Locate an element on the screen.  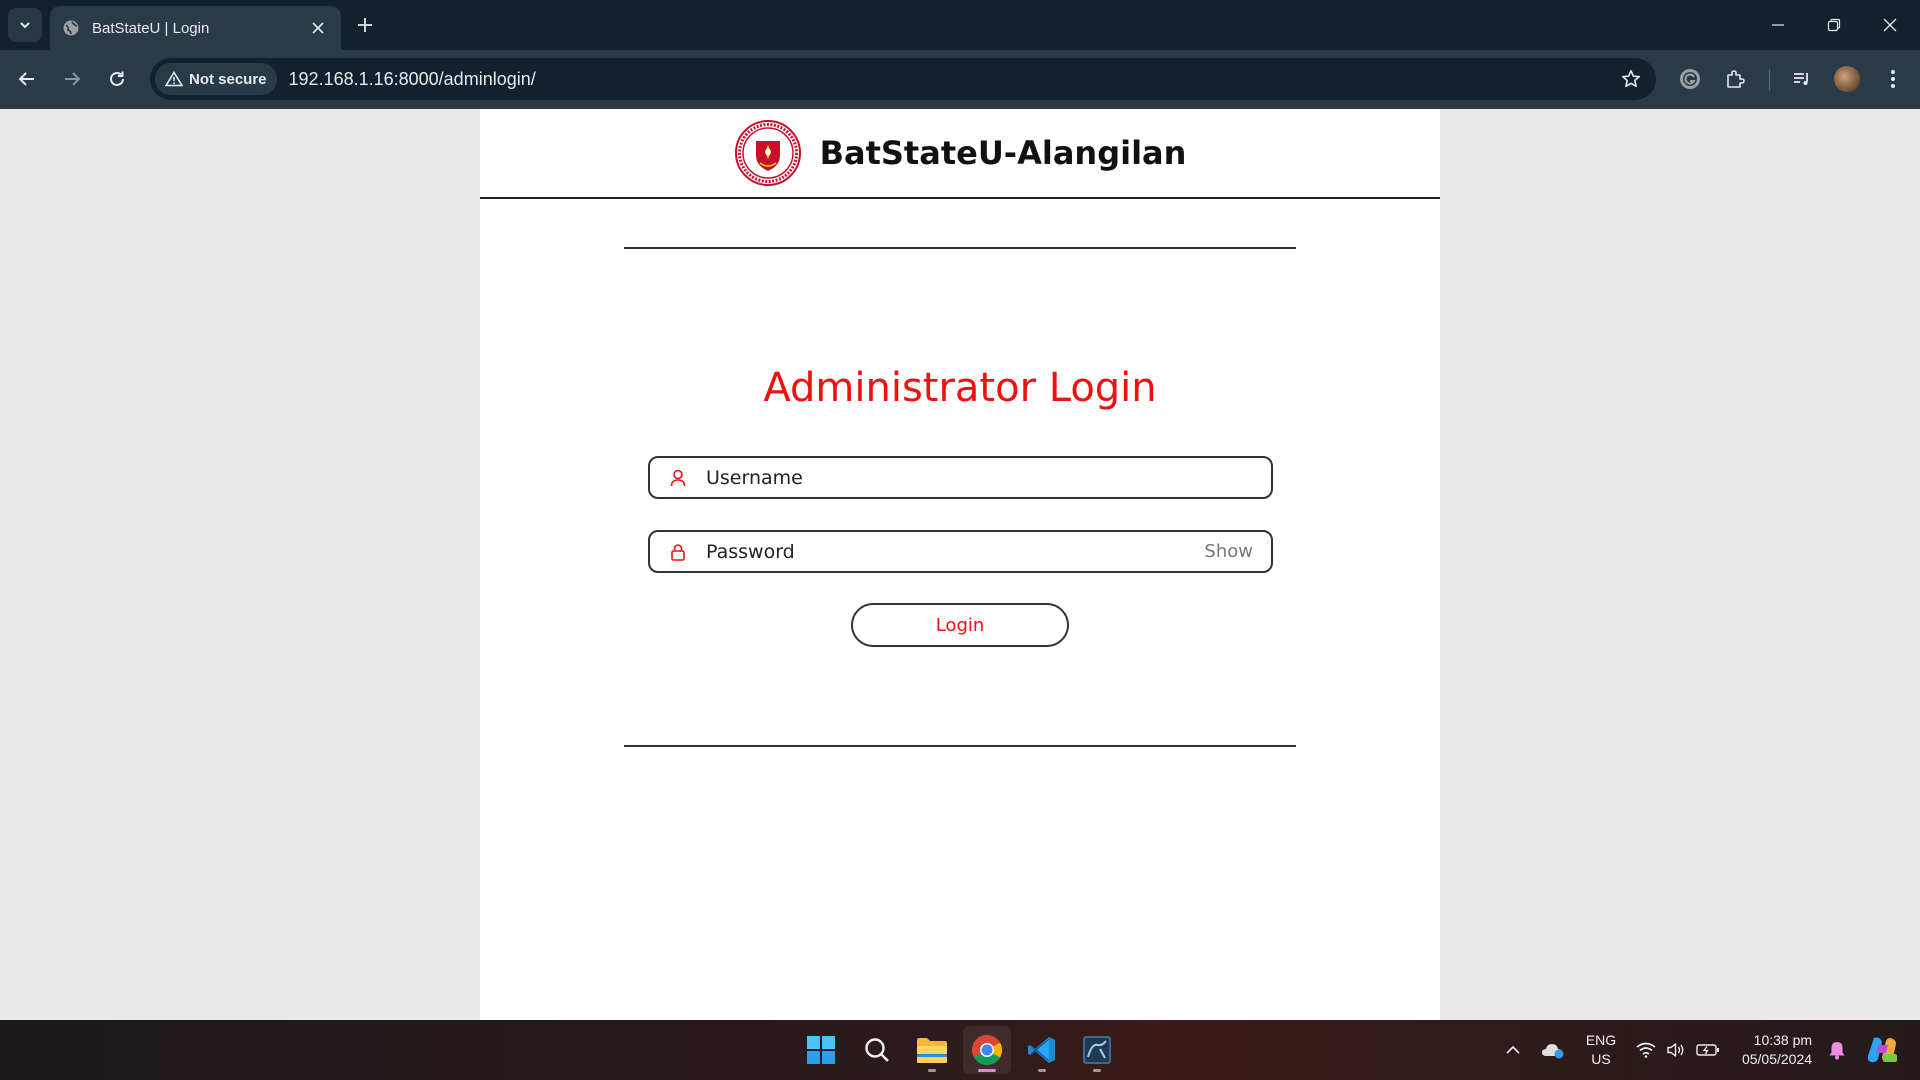
start-button is located at coordinates (821, 1050).